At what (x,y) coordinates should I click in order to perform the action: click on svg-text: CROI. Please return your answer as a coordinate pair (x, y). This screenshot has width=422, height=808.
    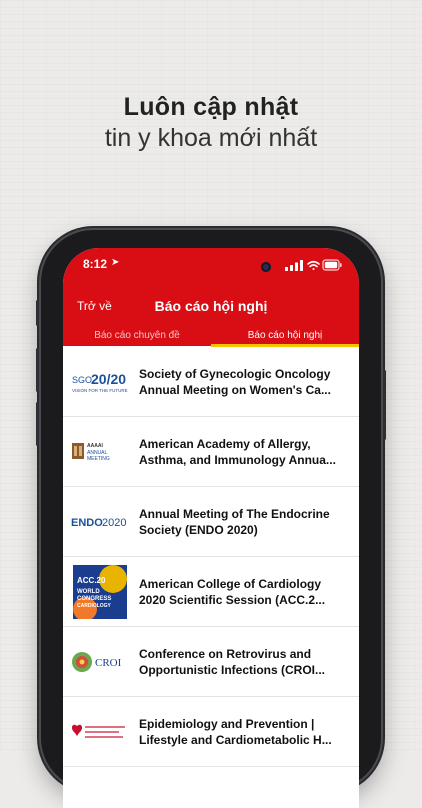
    Looking at the image, I should click on (108, 663).